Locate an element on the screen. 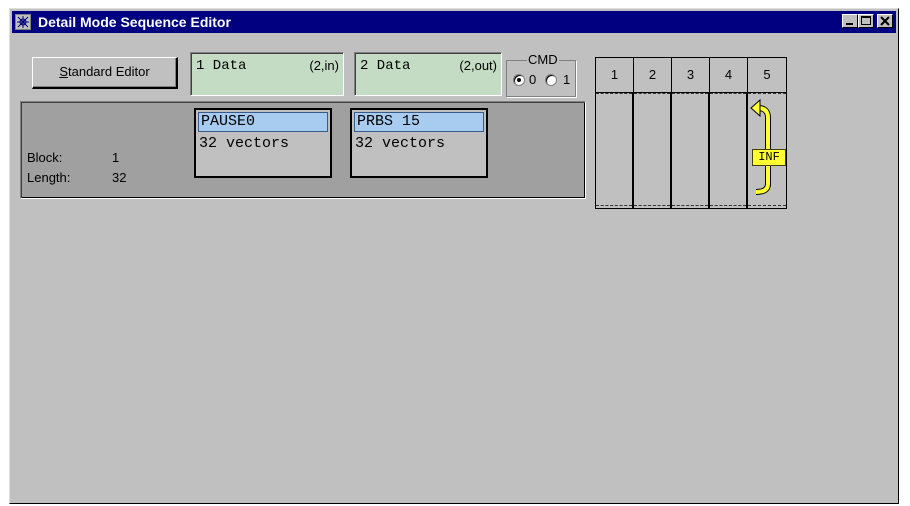 The image size is (910, 506). close-icon is located at coordinates (885, 21).